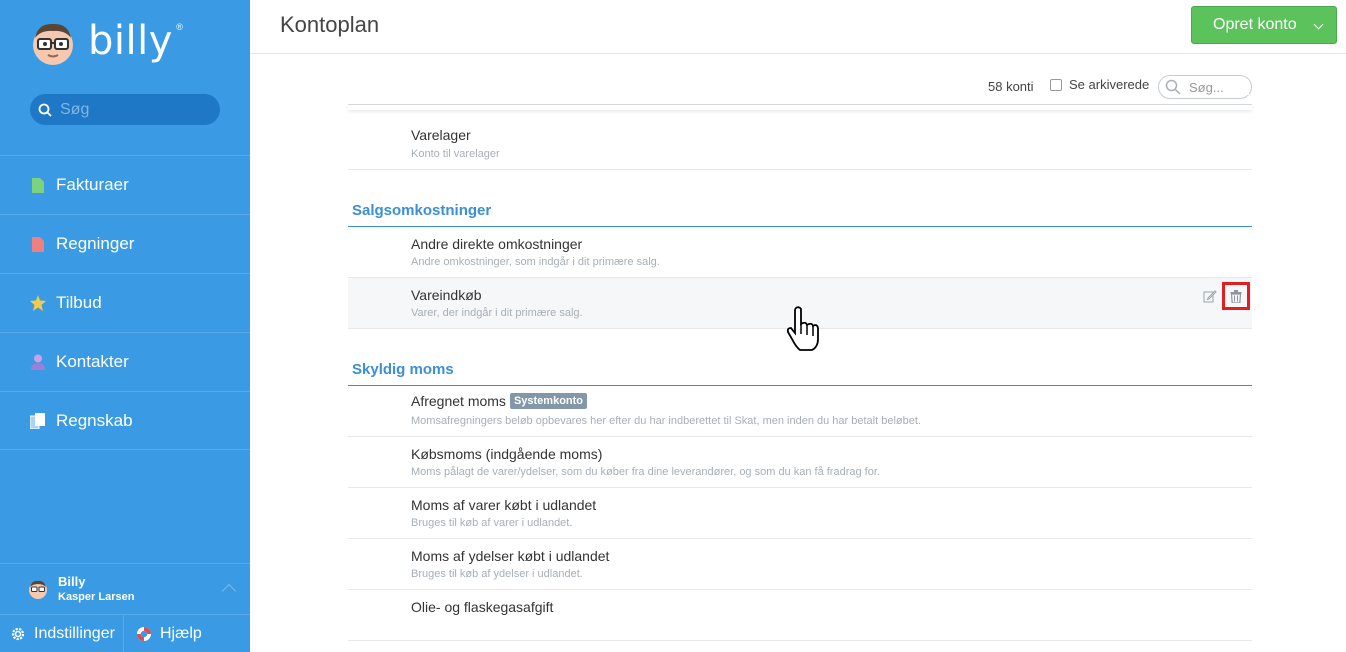 The height and width of the screenshot is (652, 1346). I want to click on section-title-salgsomkostninger: Salgsomkostninger, so click(422, 210).